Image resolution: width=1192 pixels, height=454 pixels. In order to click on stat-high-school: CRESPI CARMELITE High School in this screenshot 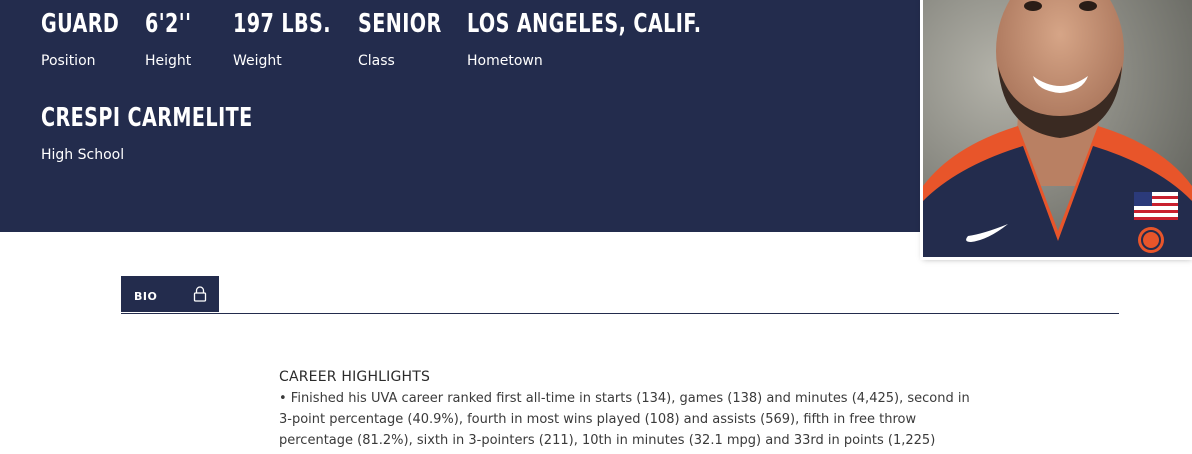, I will do `click(170, 134)`.